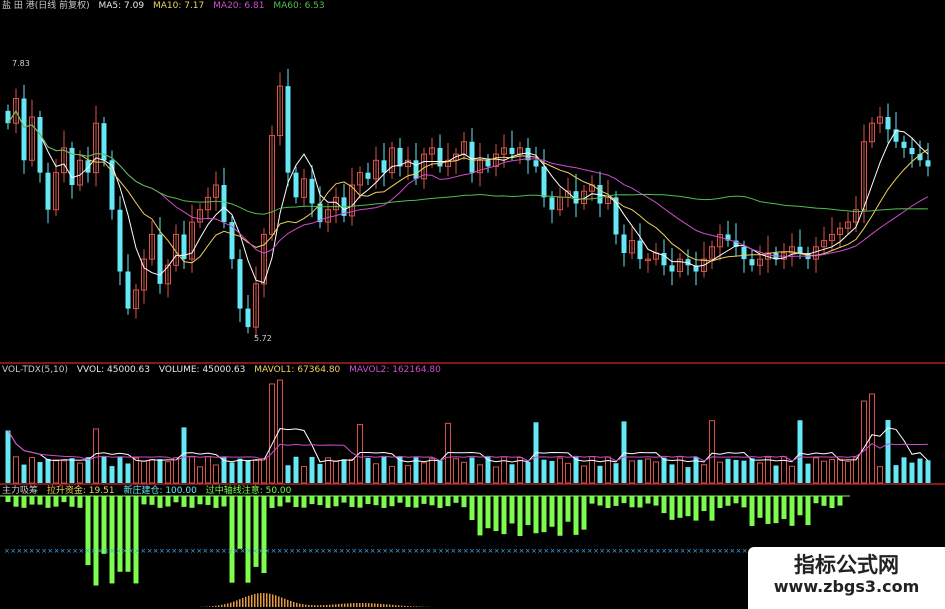  I want to click on ma10-value: MA10: 7.17, so click(178, 6).